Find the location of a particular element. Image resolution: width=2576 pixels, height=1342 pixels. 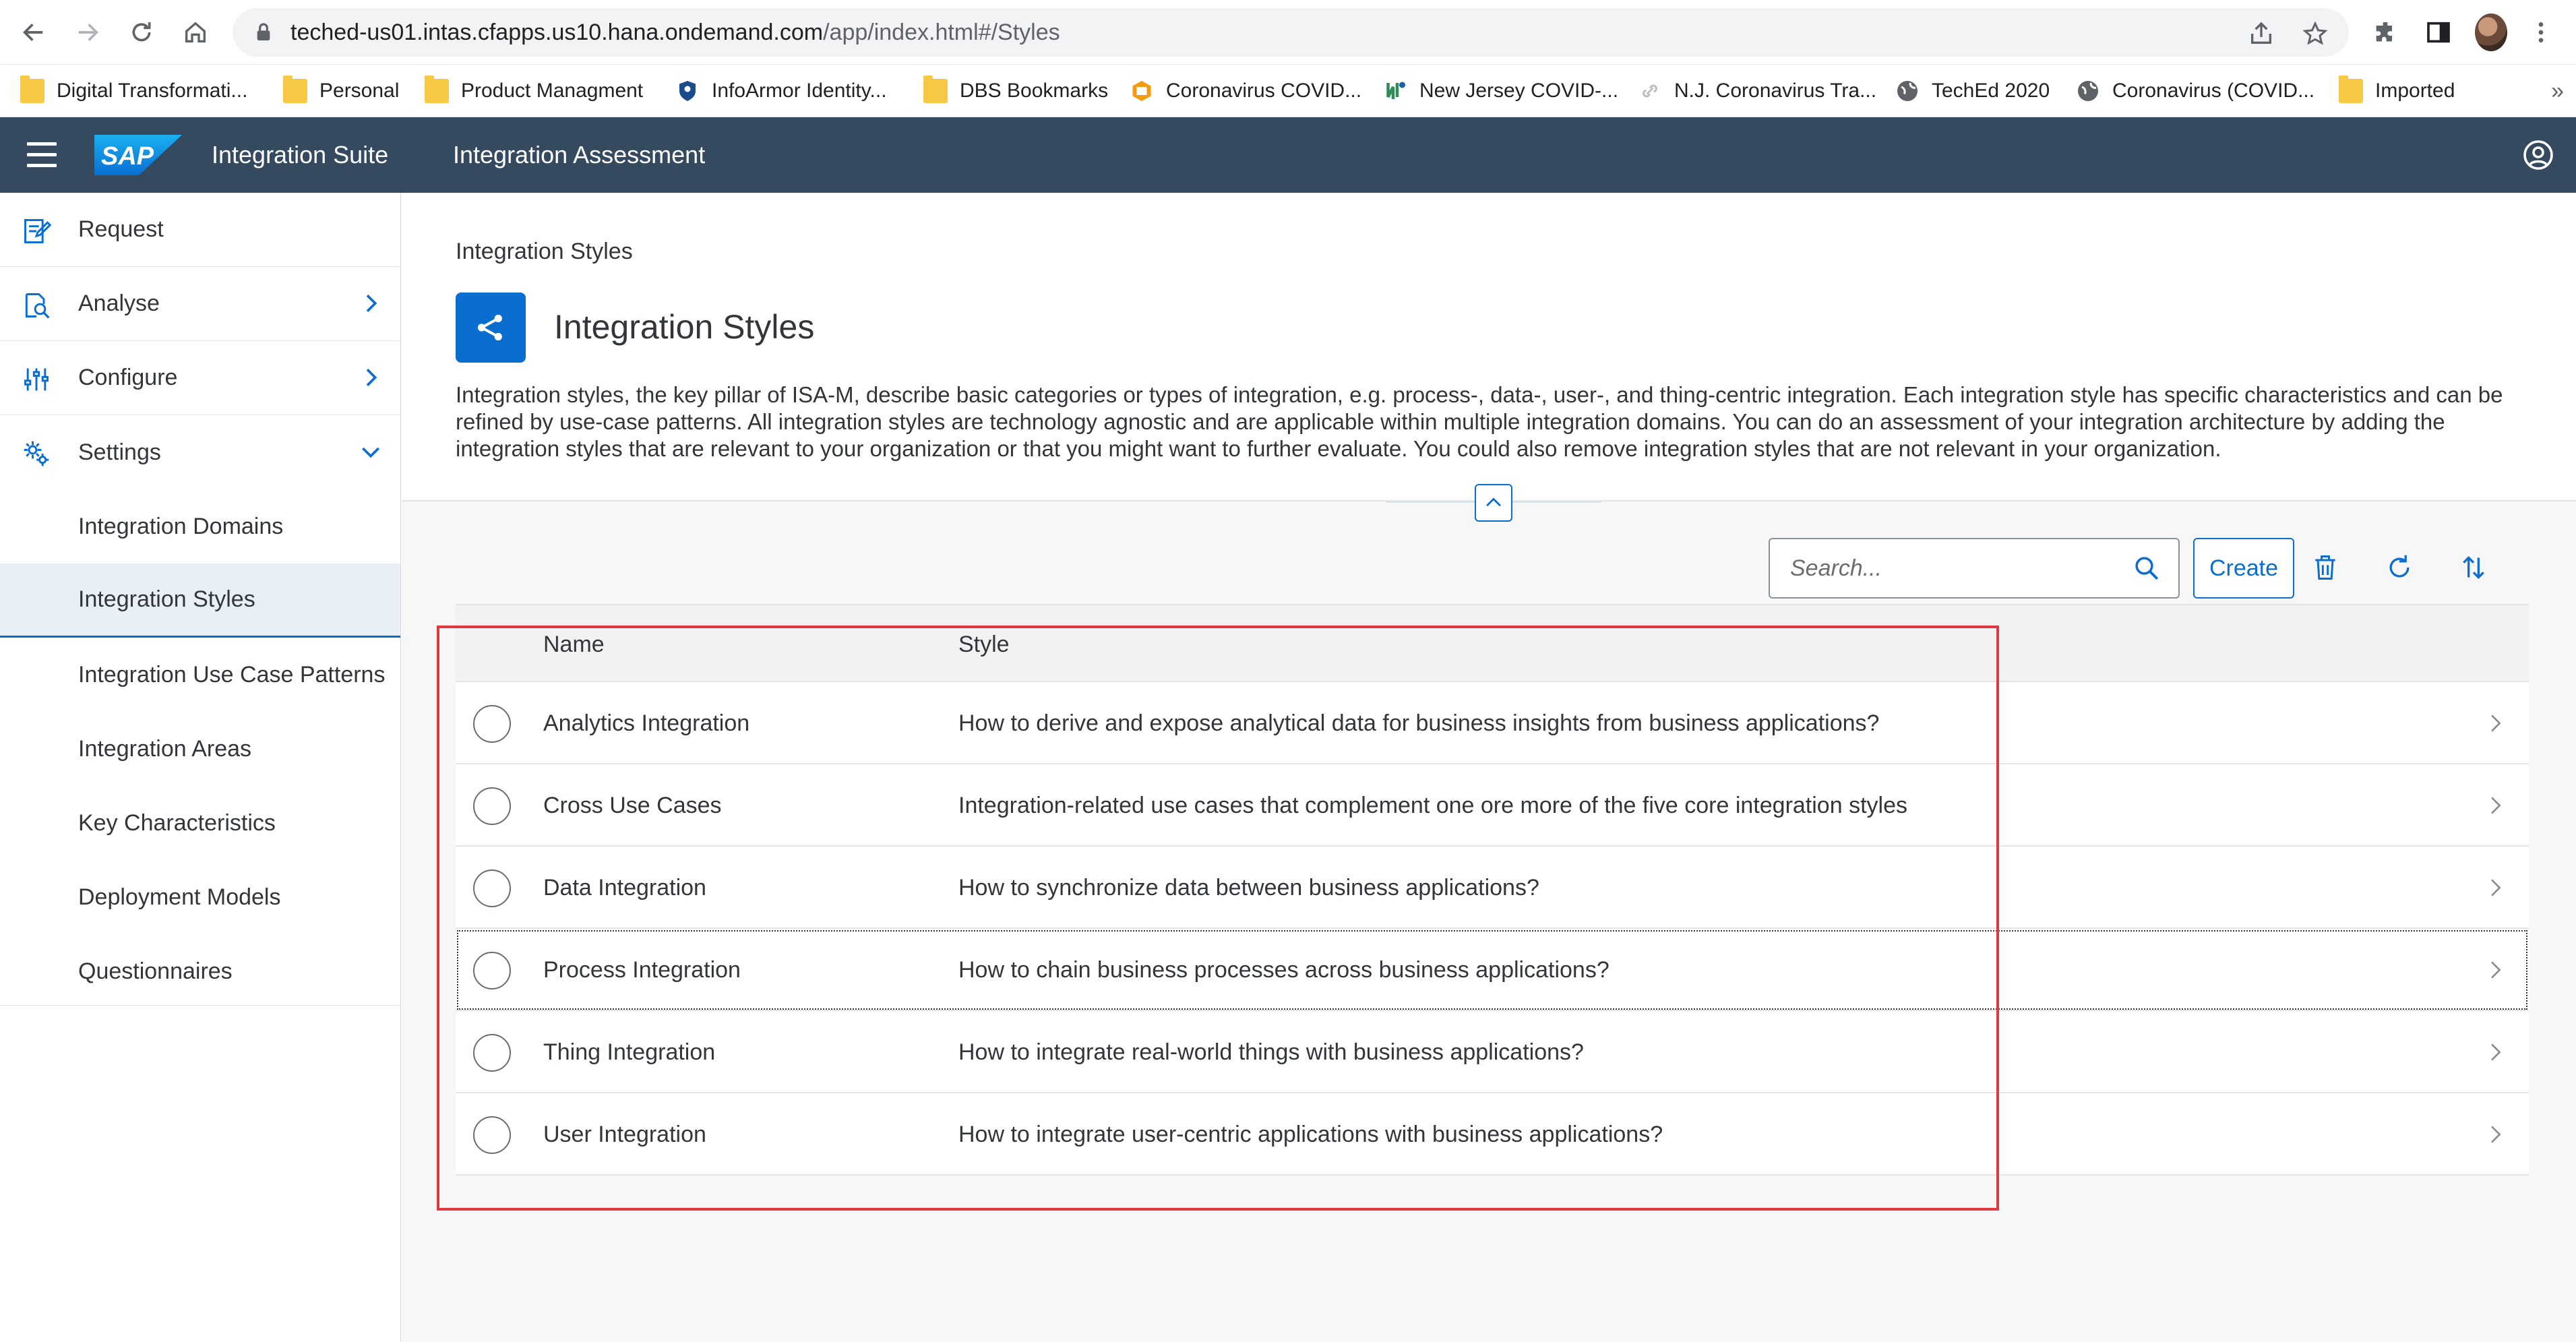

bookmark-label: TechEd 2020 is located at coordinates (1991, 91).